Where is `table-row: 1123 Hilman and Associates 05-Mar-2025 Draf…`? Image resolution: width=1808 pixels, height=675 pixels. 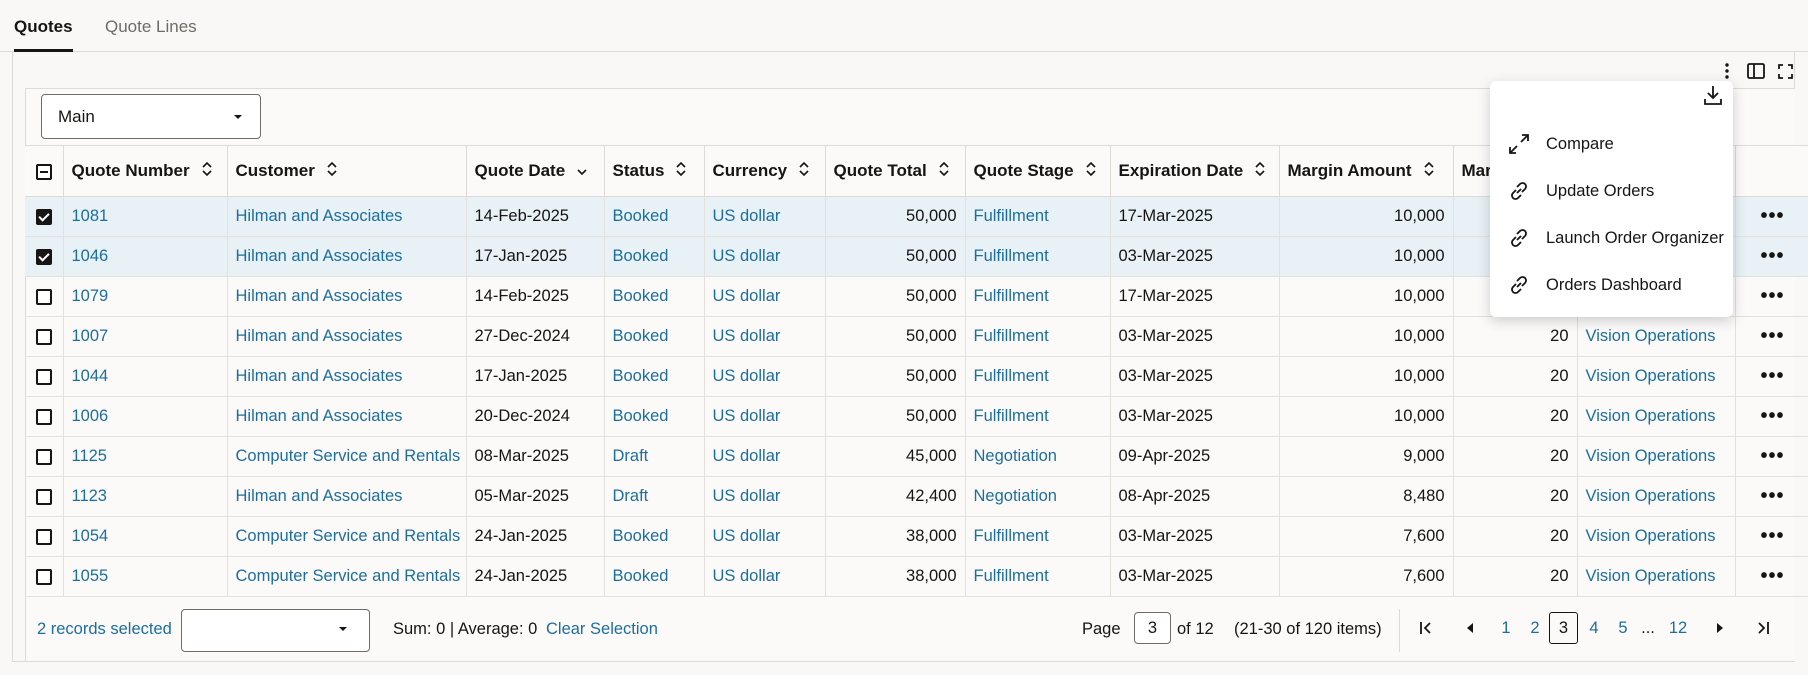
table-row: 1123 Hilman and Associates 05-Mar-2025 Draf… is located at coordinates (916, 496).